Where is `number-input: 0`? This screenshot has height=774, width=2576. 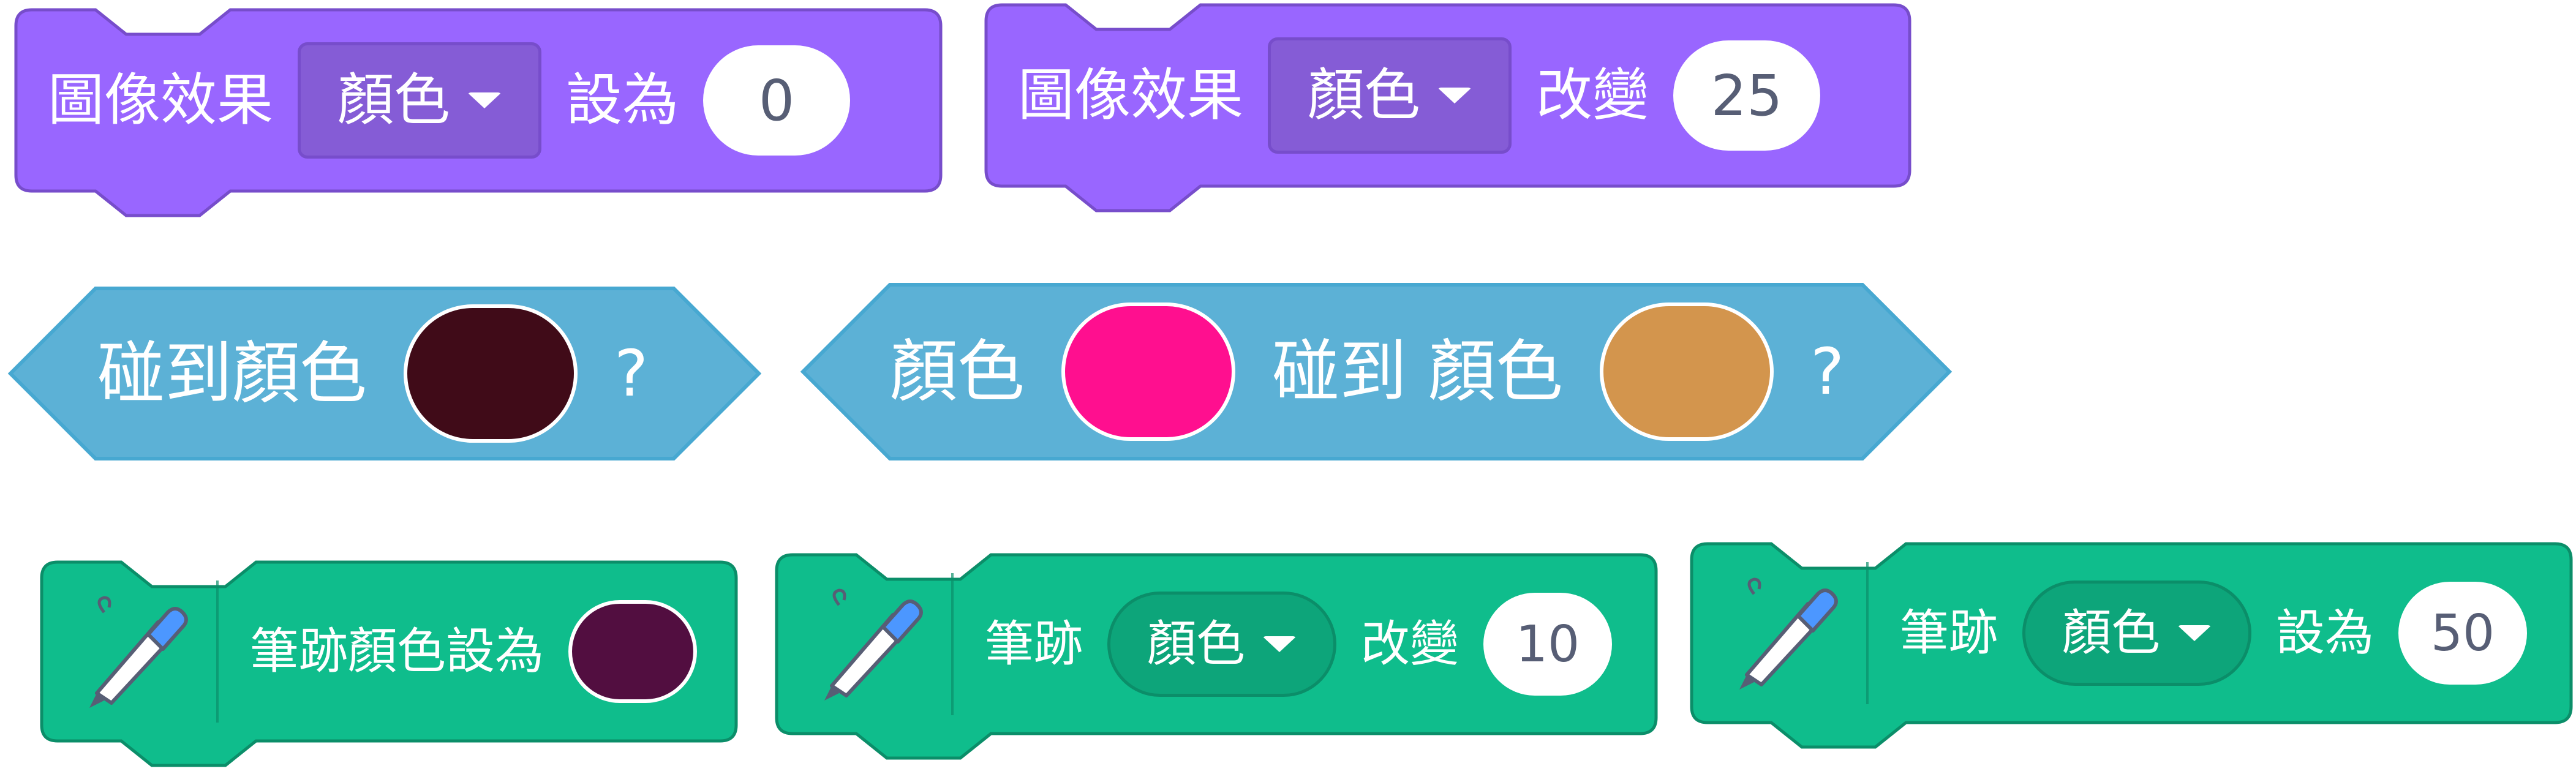
number-input: 0 is located at coordinates (777, 101).